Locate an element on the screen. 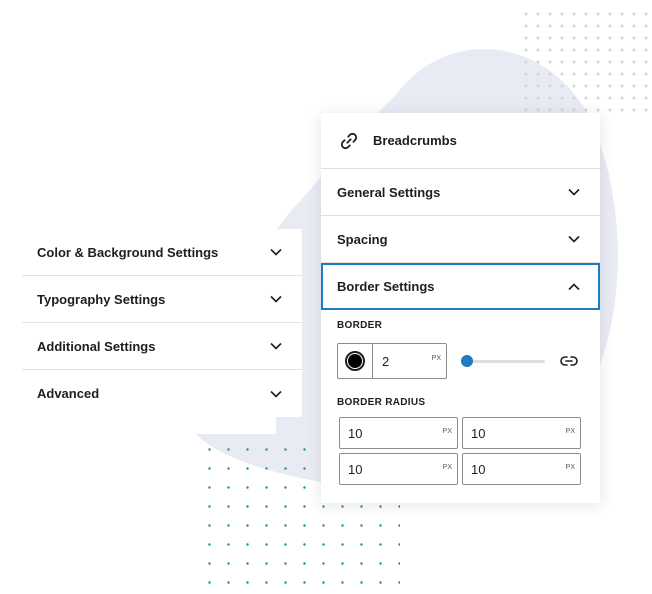 The height and width of the screenshot is (594, 652). radius-top-left: PX is located at coordinates (398, 433).